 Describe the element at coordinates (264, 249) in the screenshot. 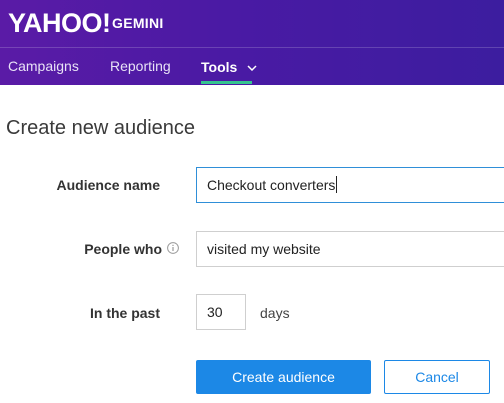

I see `people-who-value: visited my website` at that location.